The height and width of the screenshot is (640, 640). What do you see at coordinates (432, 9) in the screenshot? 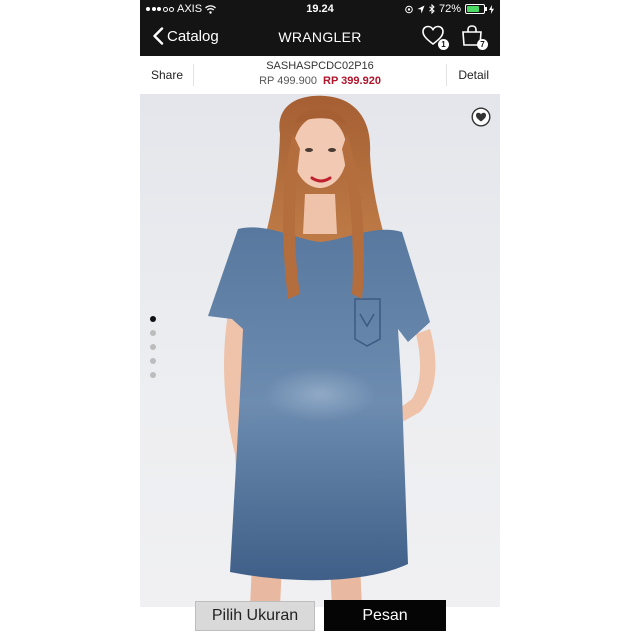
I see `bluetooth-icon` at bounding box center [432, 9].